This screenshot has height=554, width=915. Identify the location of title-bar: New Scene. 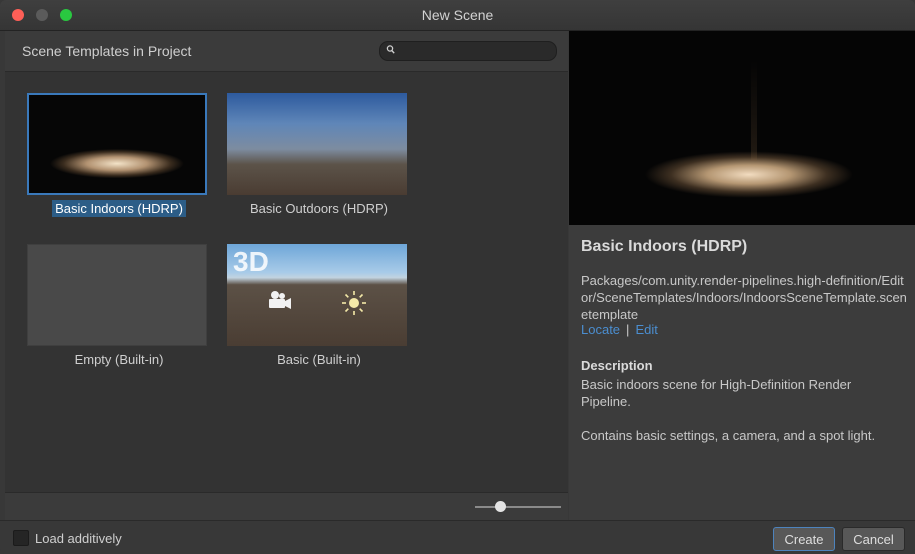
(457, 15).